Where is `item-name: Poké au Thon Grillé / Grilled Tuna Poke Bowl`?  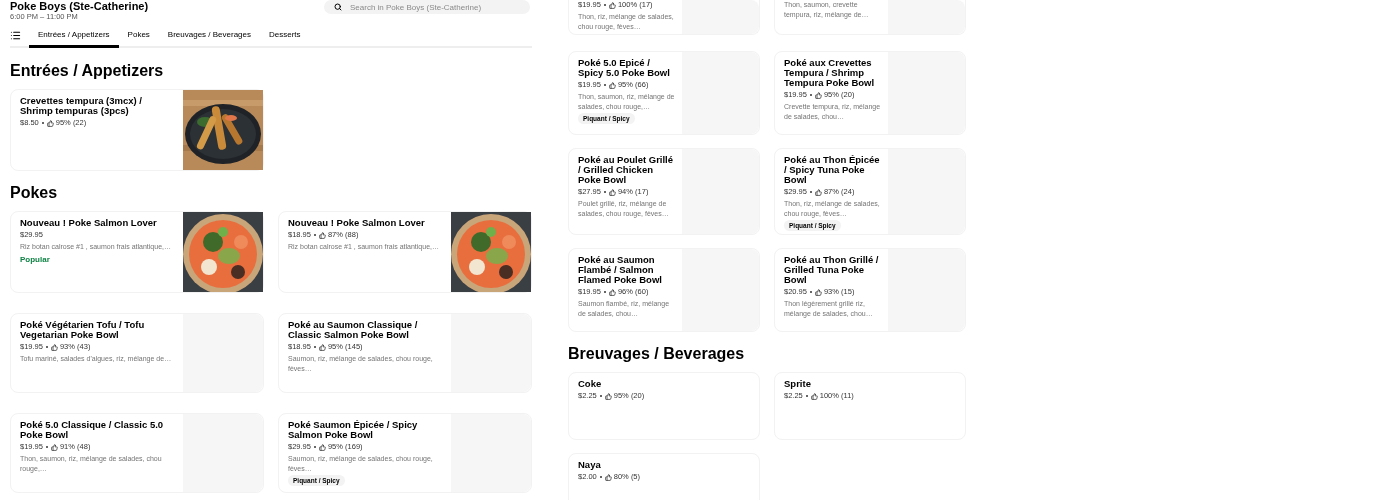 item-name: Poké au Thon Grillé / Grilled Tuna Poke Bowl is located at coordinates (832, 270).